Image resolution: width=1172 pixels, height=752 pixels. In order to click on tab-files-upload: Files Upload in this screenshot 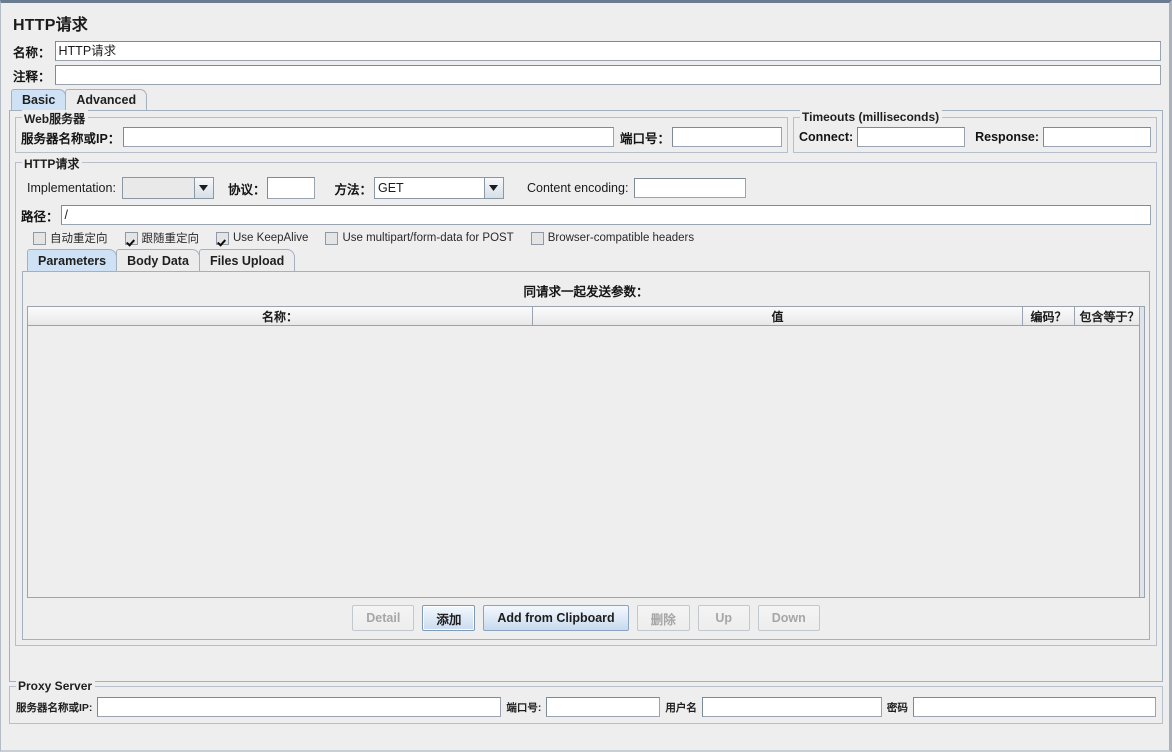, I will do `click(247, 260)`.